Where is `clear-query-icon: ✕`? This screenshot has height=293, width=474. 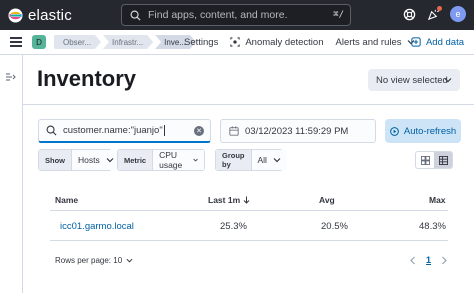
clear-query-icon: ✕ is located at coordinates (199, 131).